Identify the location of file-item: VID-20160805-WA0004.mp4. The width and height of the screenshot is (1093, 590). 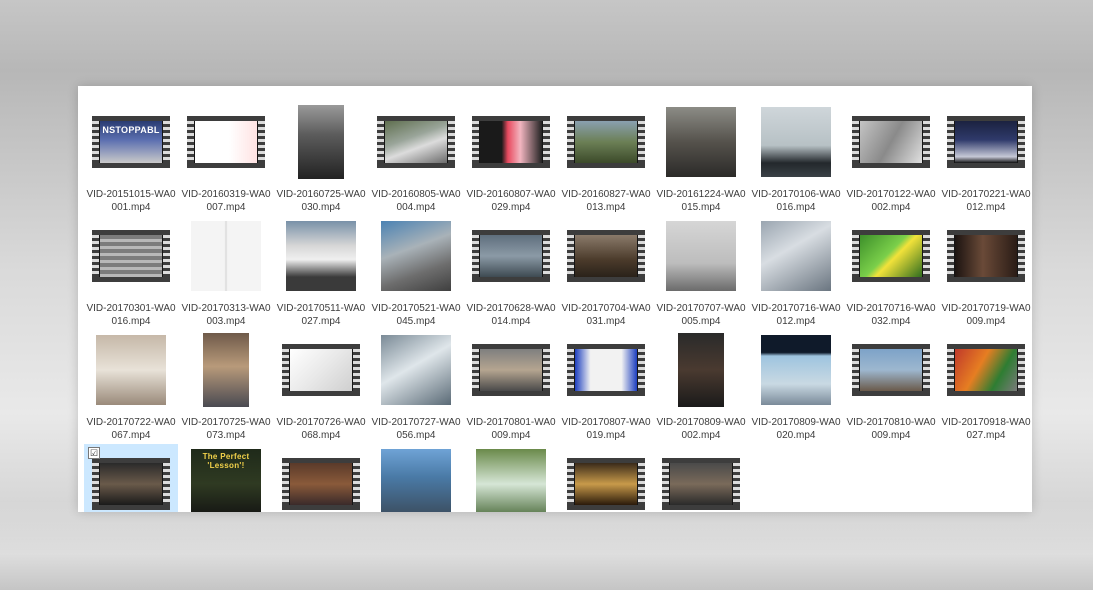
(416, 159).